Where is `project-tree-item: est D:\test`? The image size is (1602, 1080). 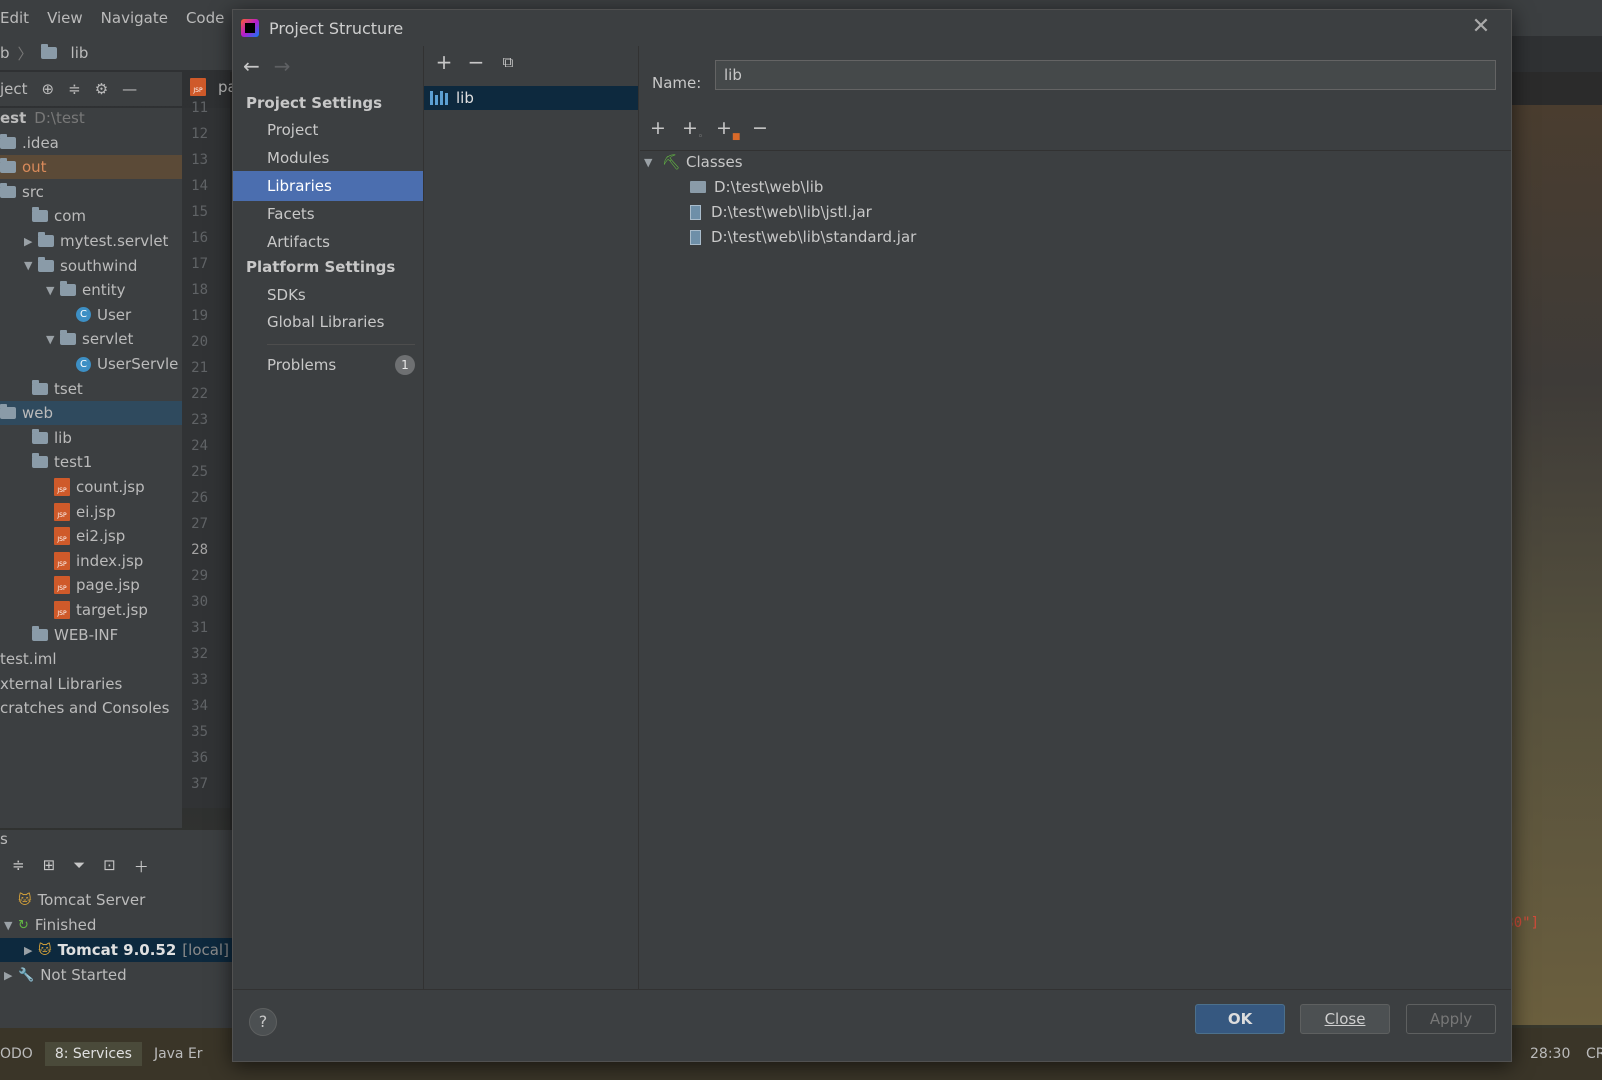
project-tree-item: est D:\test is located at coordinates (91, 119).